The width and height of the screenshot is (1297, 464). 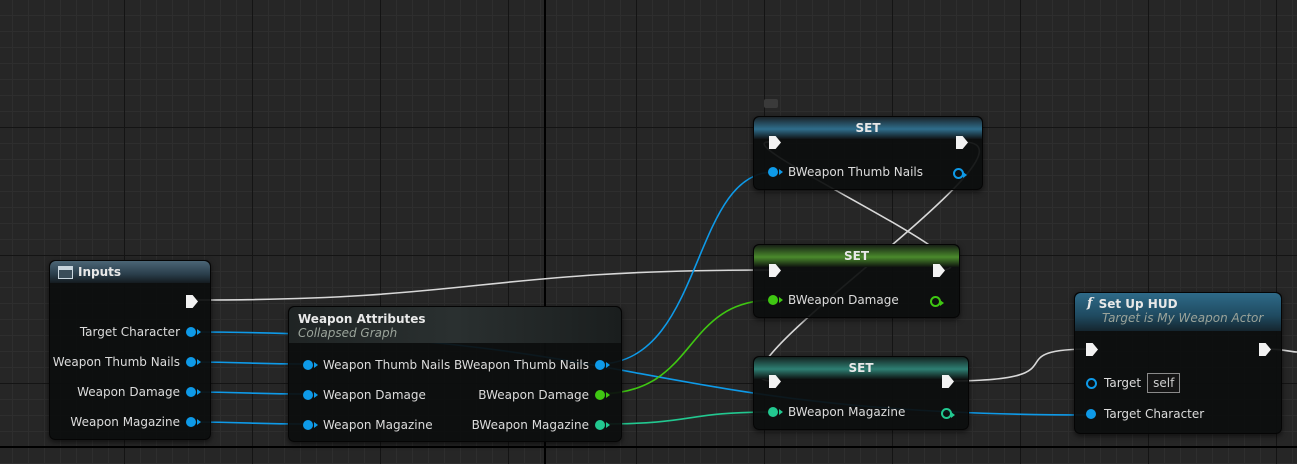 What do you see at coordinates (771, 103) in the screenshot?
I see `comment-bubble-icon` at bounding box center [771, 103].